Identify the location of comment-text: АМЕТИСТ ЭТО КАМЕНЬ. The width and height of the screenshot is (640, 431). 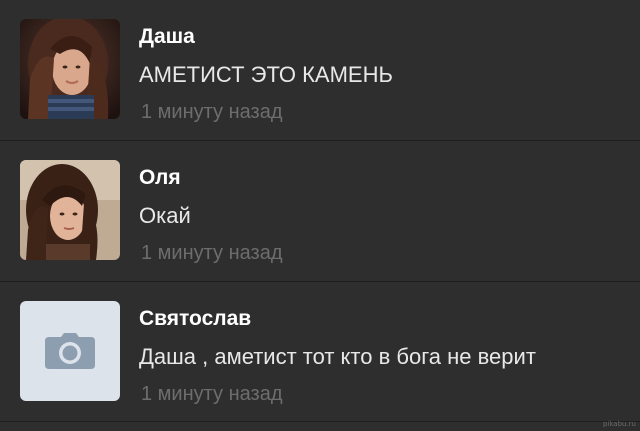
(266, 74).